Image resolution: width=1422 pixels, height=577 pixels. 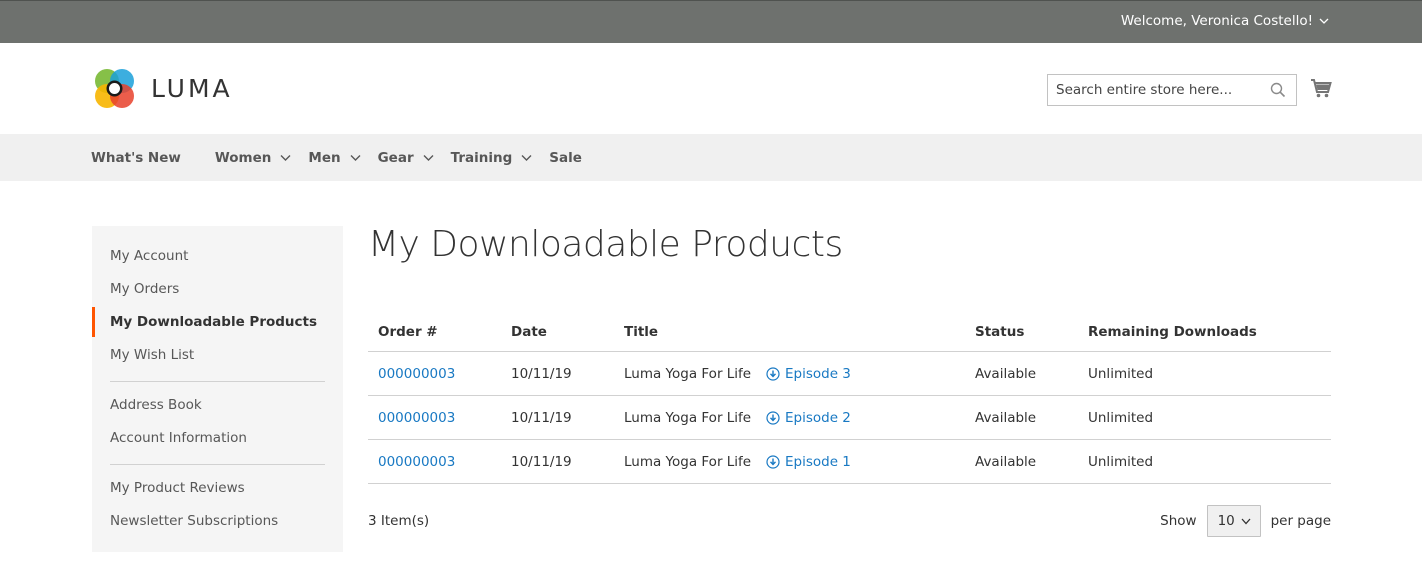 I want to click on search-input, so click(x=1158, y=90).